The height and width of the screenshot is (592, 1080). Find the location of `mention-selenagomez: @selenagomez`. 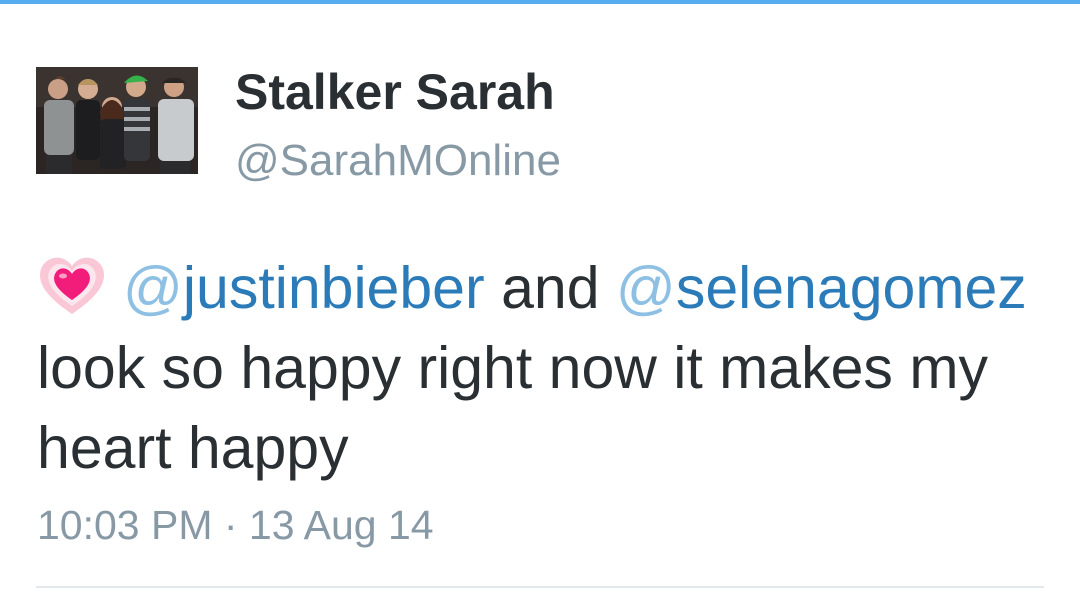

mention-selenagomez: @selenagomez is located at coordinates (821, 288).